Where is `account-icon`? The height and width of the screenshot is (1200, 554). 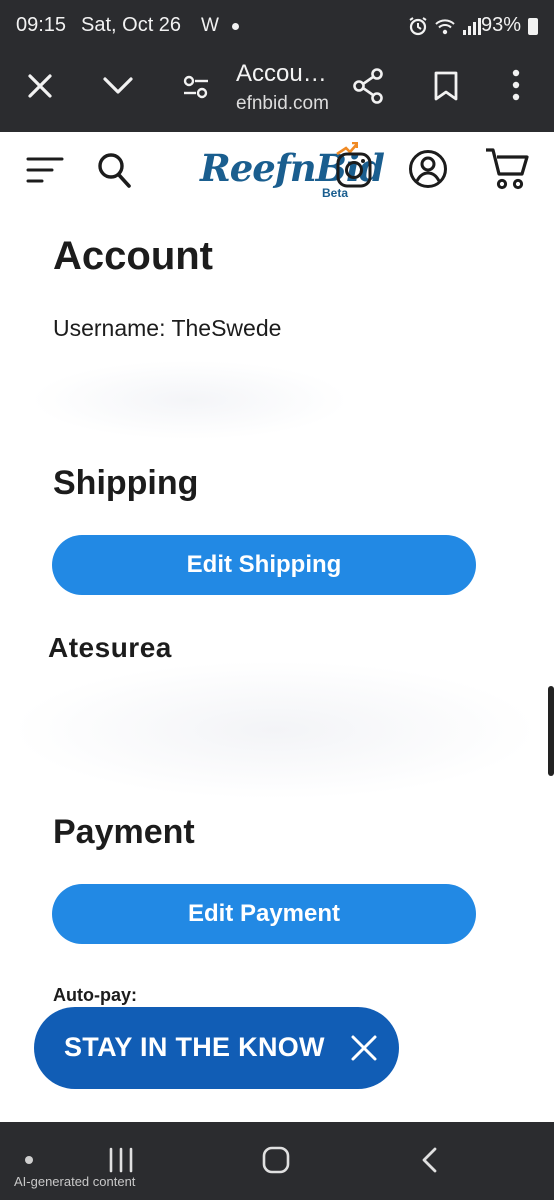 account-icon is located at coordinates (428, 169).